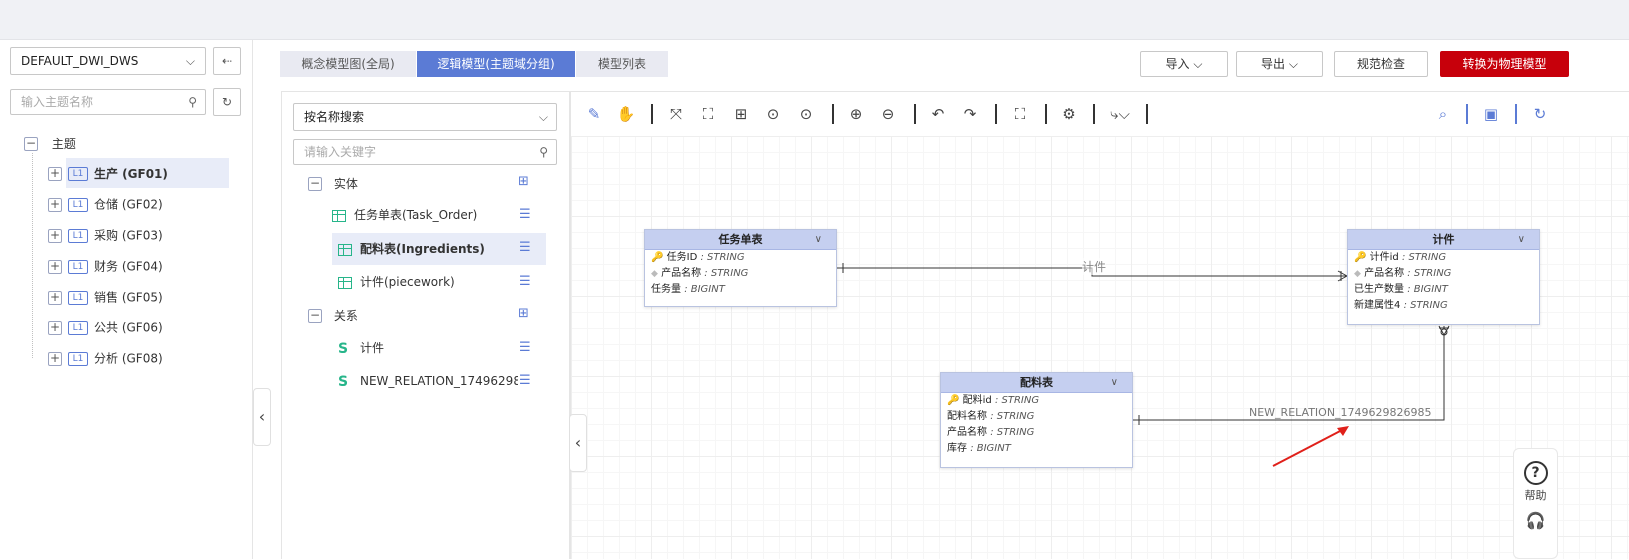  I want to click on entity-header: 配料表 ∨, so click(1036, 383).